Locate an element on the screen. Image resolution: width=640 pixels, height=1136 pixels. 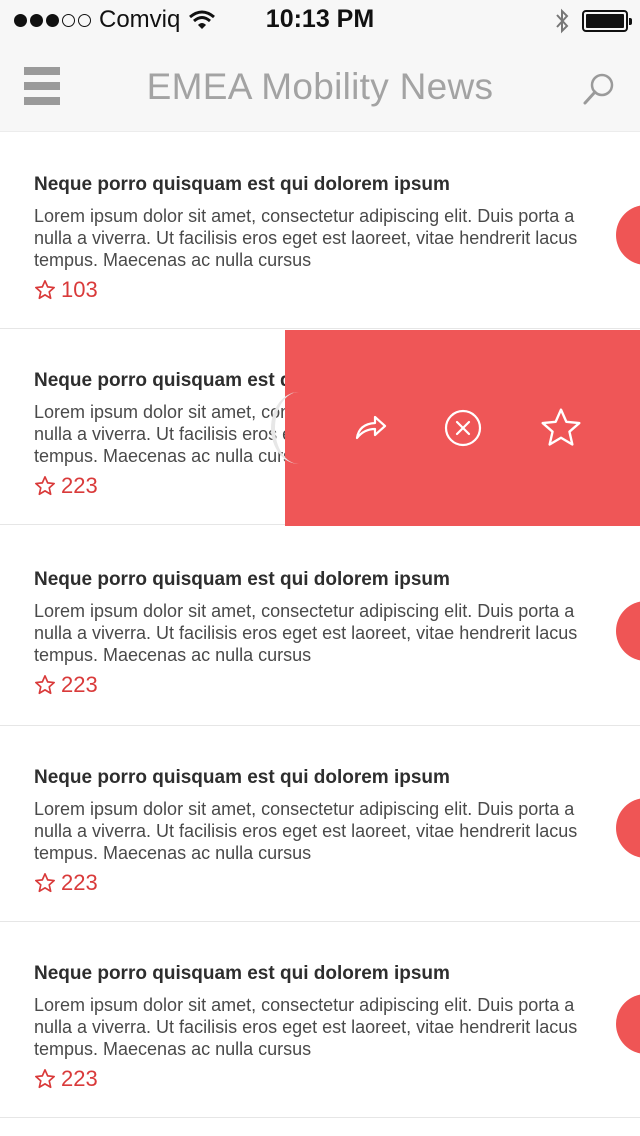
status-bar: Comviq 10:13 PM is located at coordinates (320, 20).